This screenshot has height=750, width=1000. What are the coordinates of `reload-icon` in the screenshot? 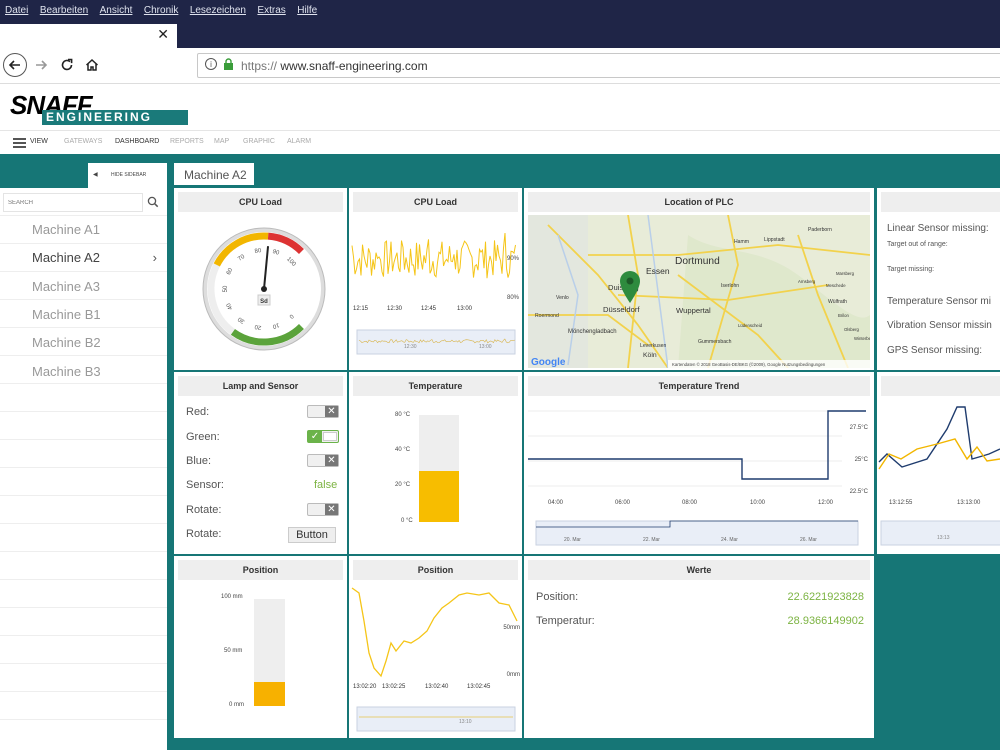 It's located at (67, 65).